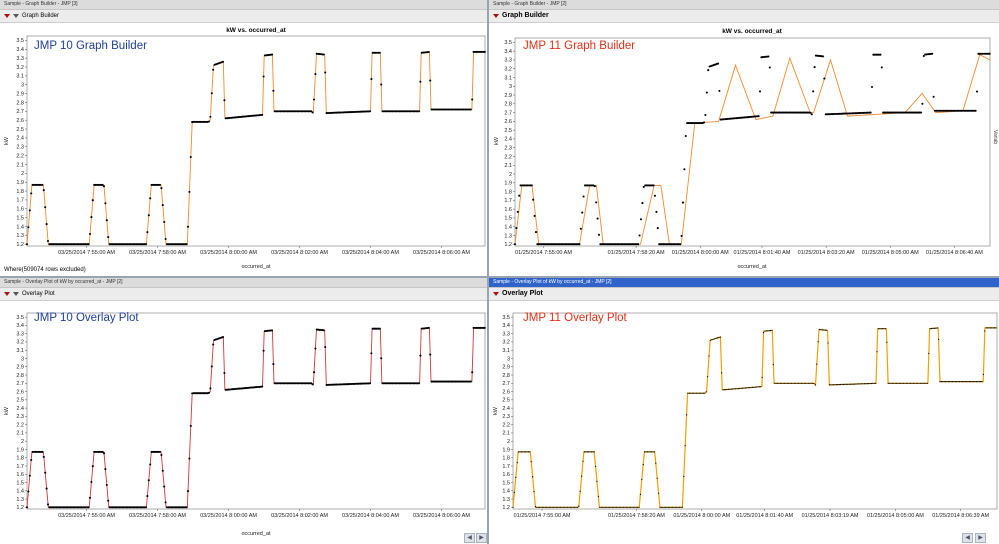 The image size is (999, 544). Describe the element at coordinates (579, 46) in the screenshot. I see `overlay-label-jmp11-graph-builder: JMP 11 Graph Builder` at that location.